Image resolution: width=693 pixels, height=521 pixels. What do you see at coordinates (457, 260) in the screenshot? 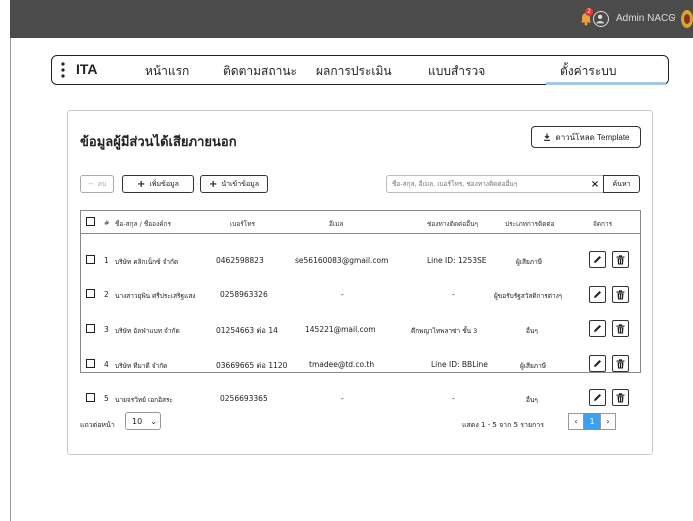
I see `row-other-contact: Line ID: 1253SE` at bounding box center [457, 260].